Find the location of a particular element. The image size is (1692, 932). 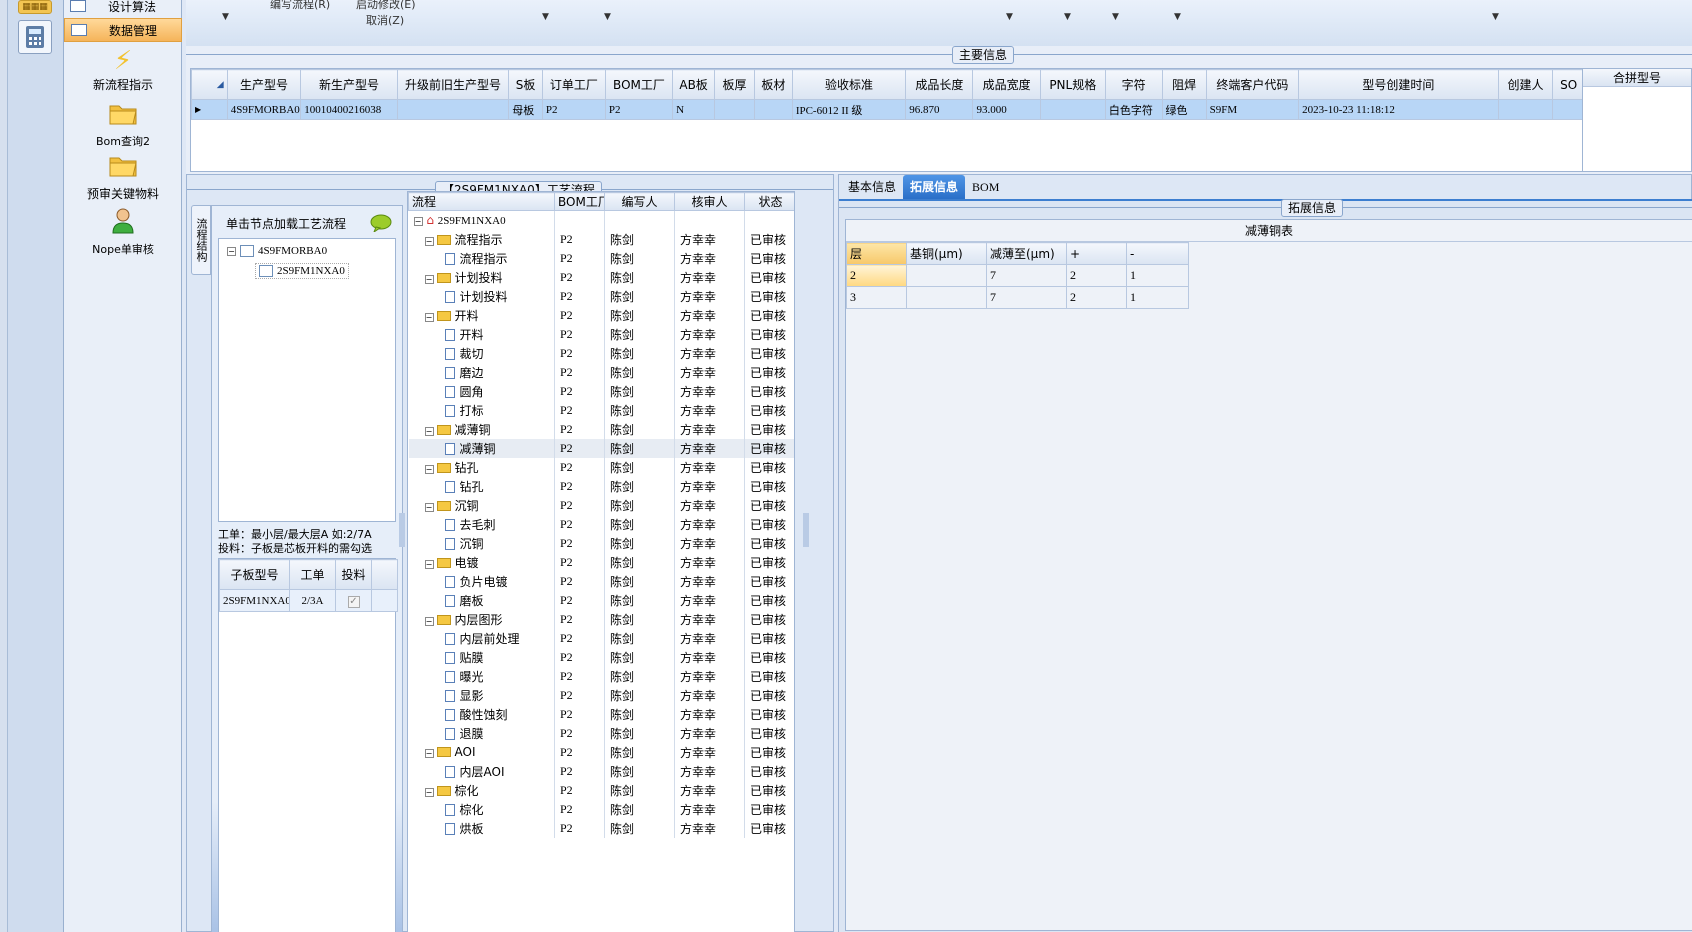

cell: S9FM is located at coordinates (1252, 109).